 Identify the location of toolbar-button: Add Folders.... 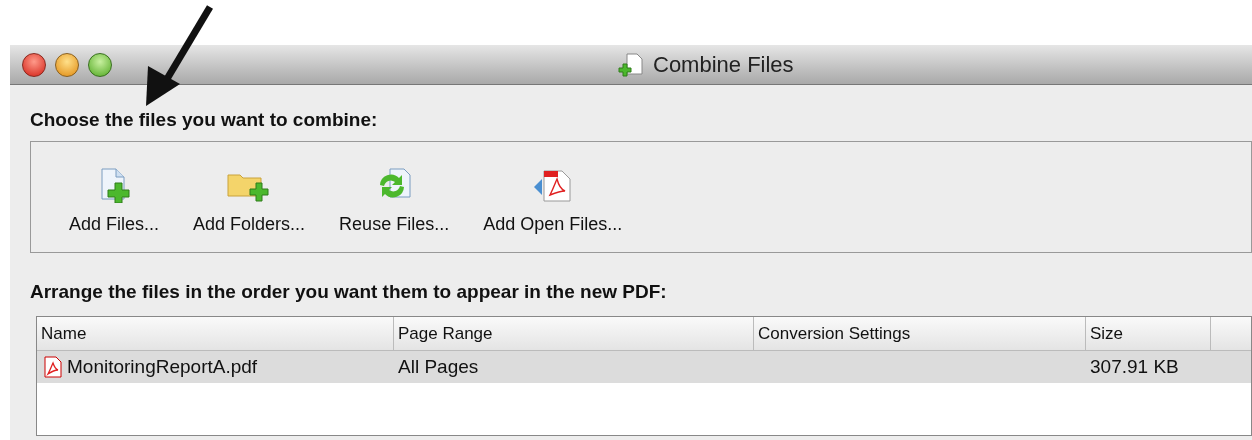
(249, 202).